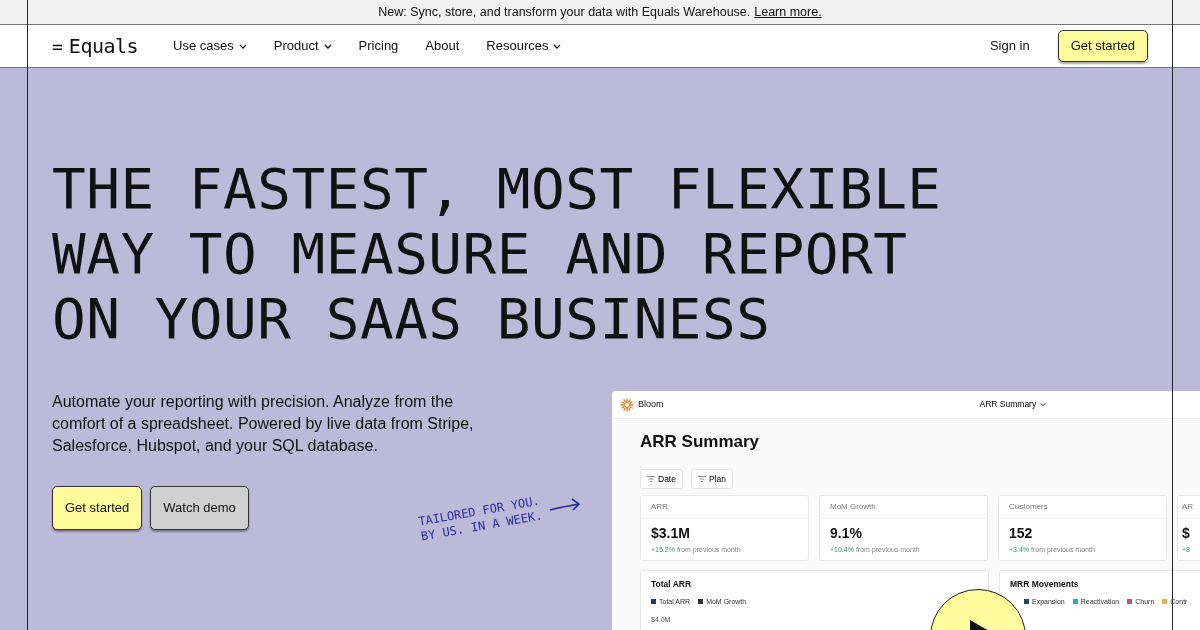 This screenshot has height=630, width=1200. I want to click on chevron-down-icon, so click(1043, 404).